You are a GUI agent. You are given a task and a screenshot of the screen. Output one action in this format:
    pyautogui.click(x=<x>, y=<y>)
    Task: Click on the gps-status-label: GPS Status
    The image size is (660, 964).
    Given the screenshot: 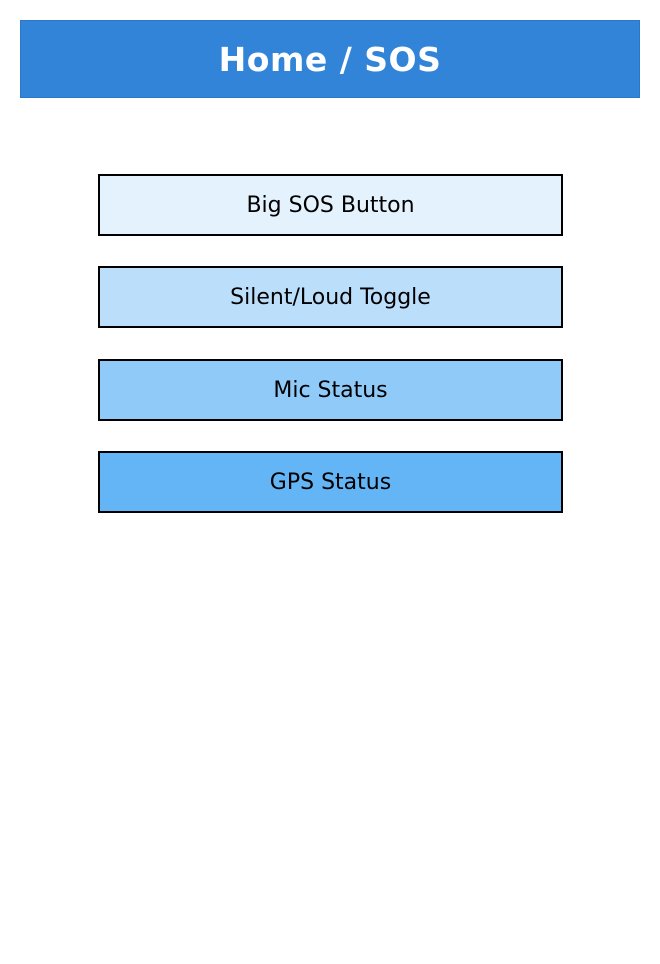 What is the action you would take?
    pyautogui.click(x=330, y=482)
    